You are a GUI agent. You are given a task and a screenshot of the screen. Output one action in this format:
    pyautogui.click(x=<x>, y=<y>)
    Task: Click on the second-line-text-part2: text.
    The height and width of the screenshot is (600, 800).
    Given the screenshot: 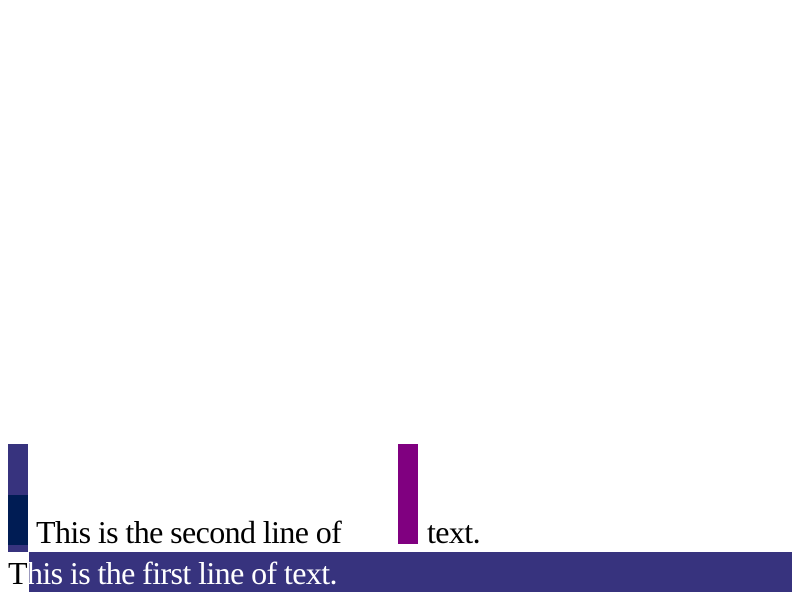 What is the action you would take?
    pyautogui.click(x=454, y=532)
    